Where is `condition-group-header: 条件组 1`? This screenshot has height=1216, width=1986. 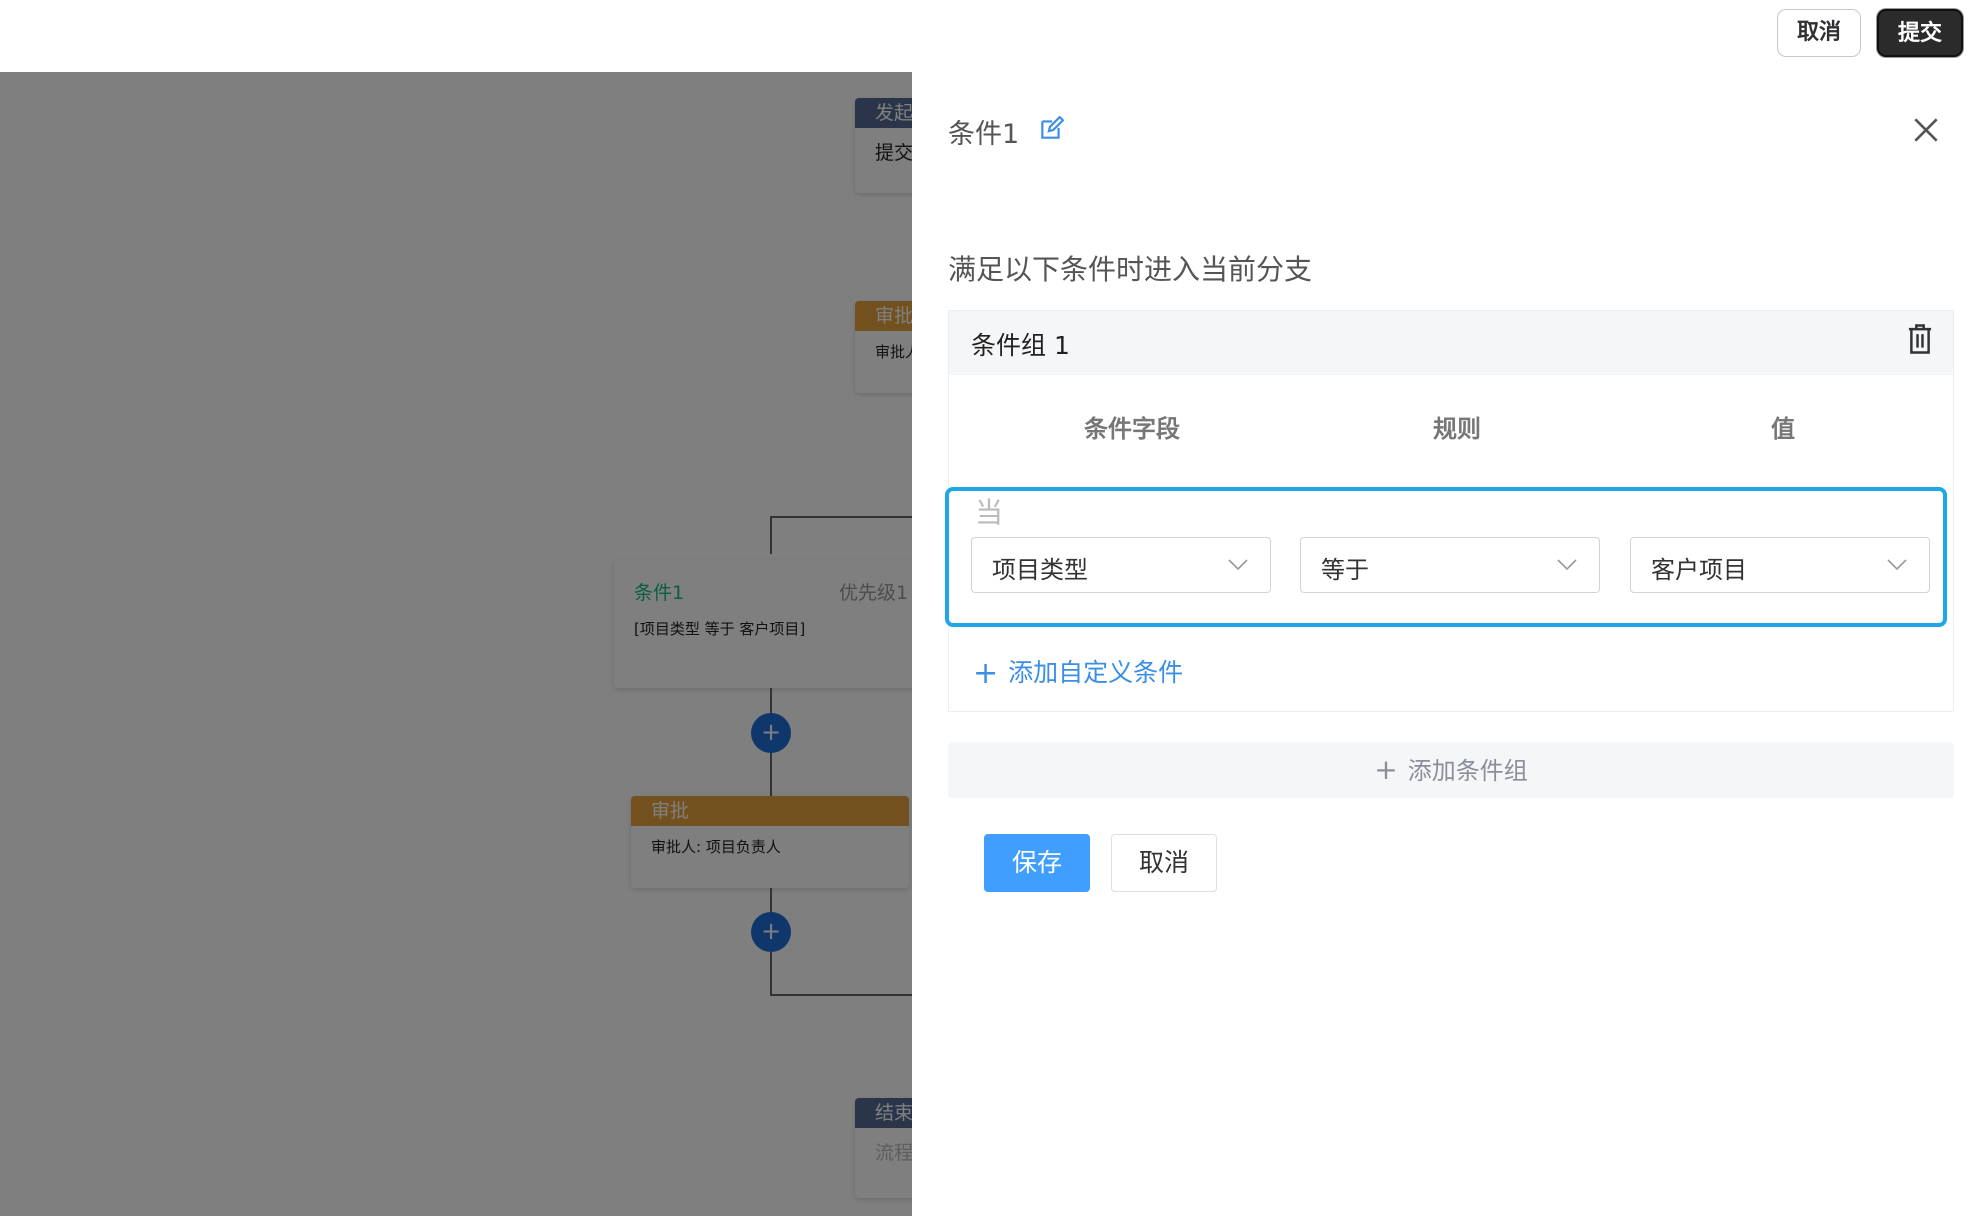
condition-group-header: 条件组 1 is located at coordinates (1451, 343).